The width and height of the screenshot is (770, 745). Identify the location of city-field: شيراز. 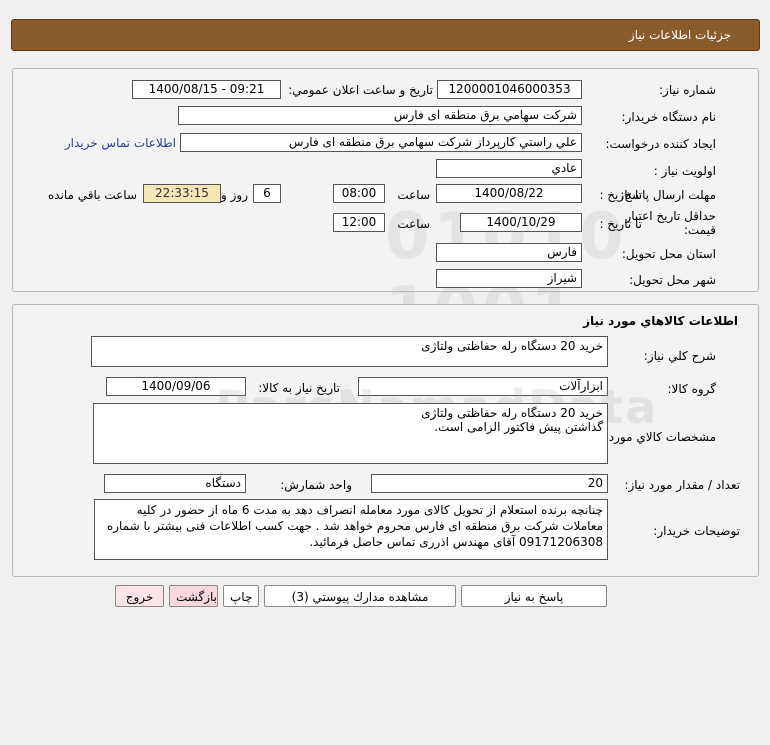
(509, 278).